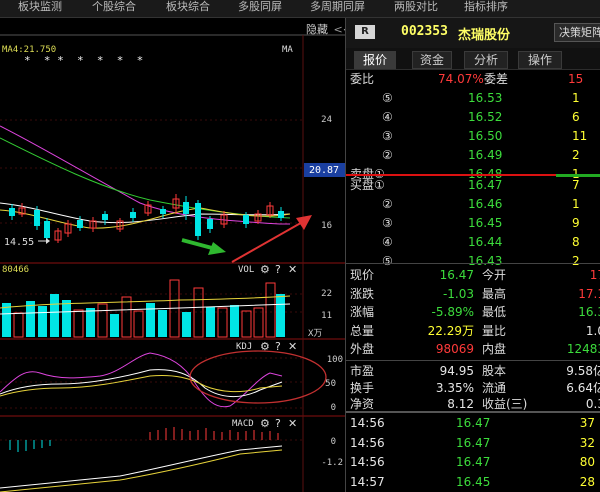 This screenshot has height=492, width=600. I want to click on stats-label: 涨幅, so click(362, 312).